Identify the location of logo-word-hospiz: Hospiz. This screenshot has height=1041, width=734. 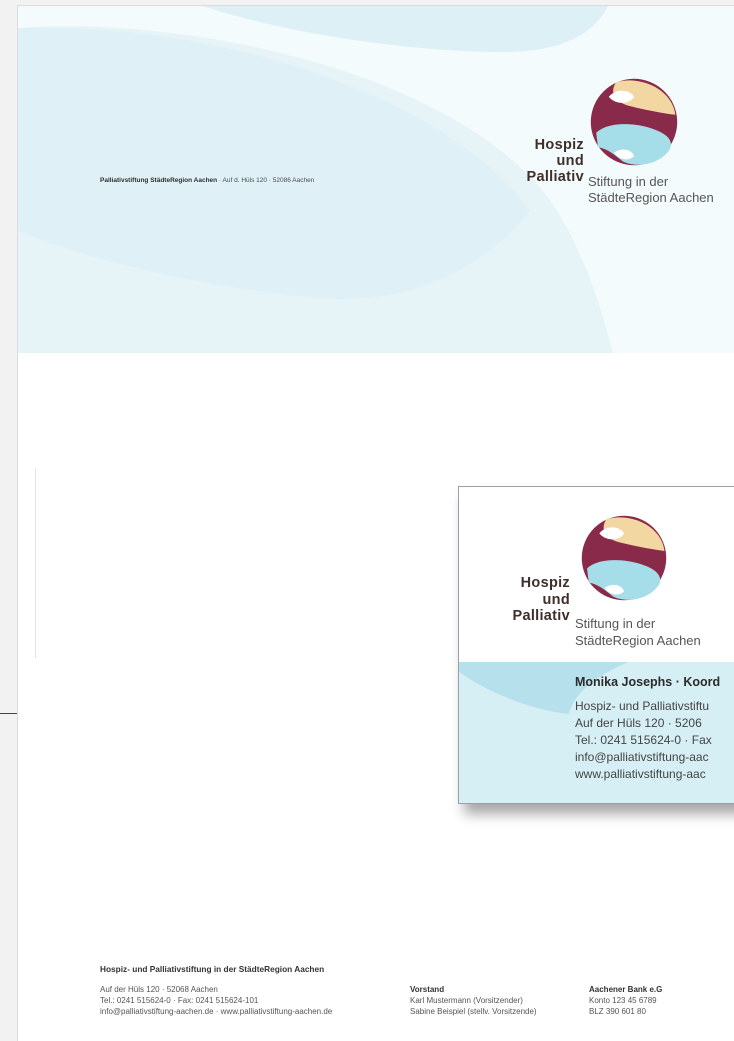
(559, 145).